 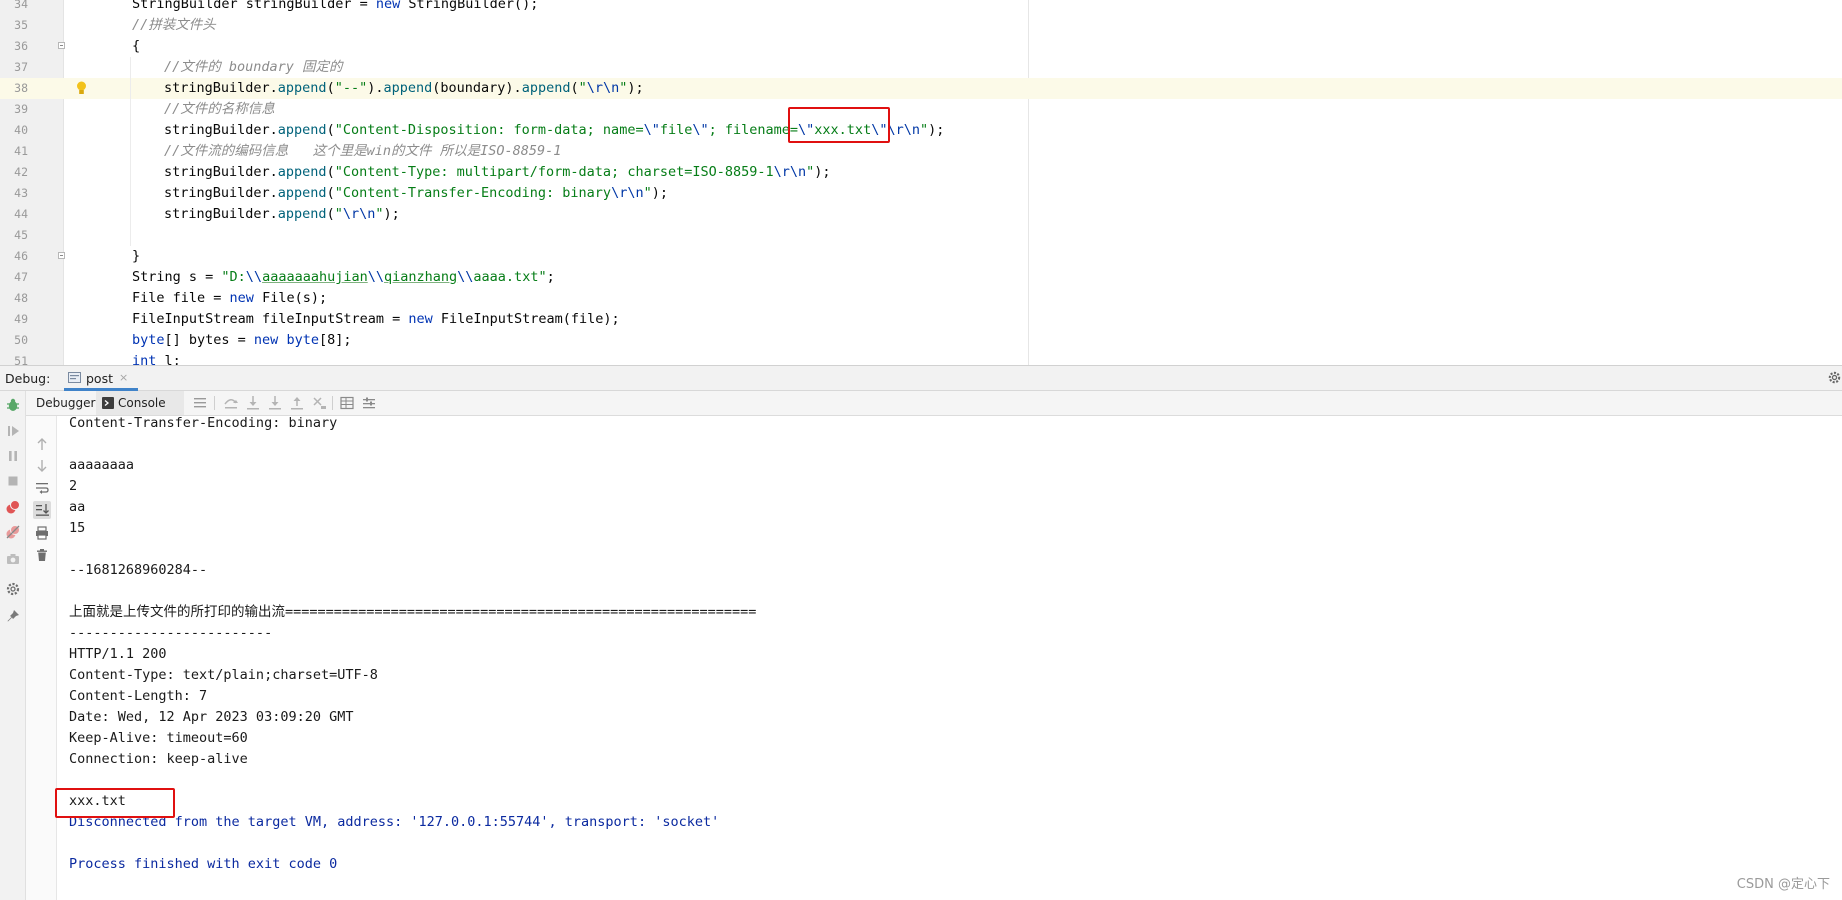 I want to click on arrow-up-icon, so click(x=42, y=444).